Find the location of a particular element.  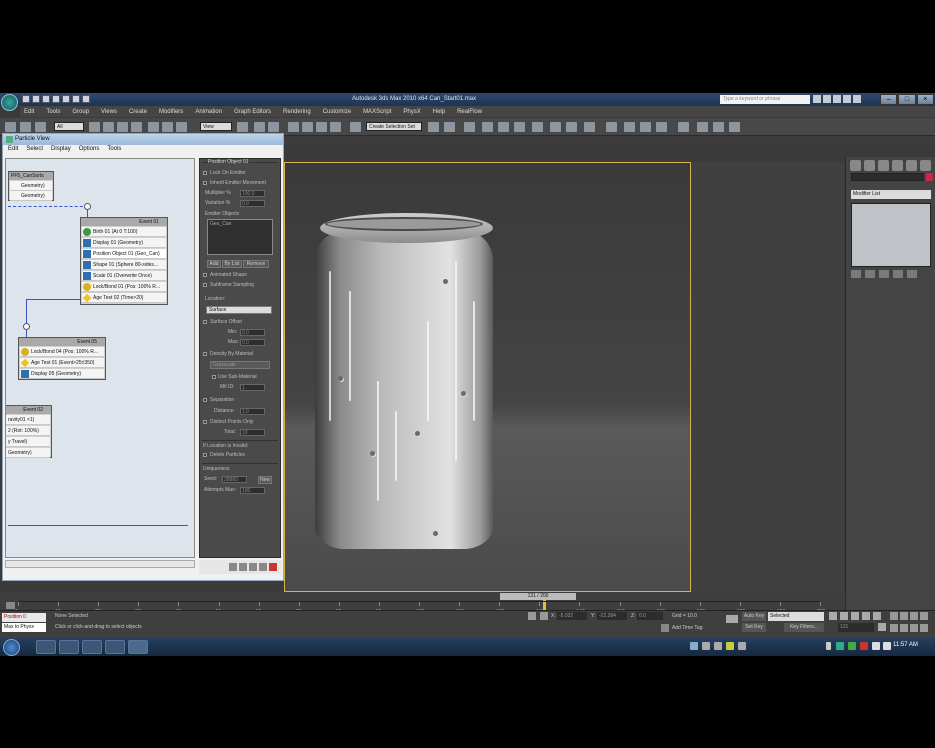

operator-position-object: Position Object 01 (Geo_Can) is located at coordinates (124, 254).